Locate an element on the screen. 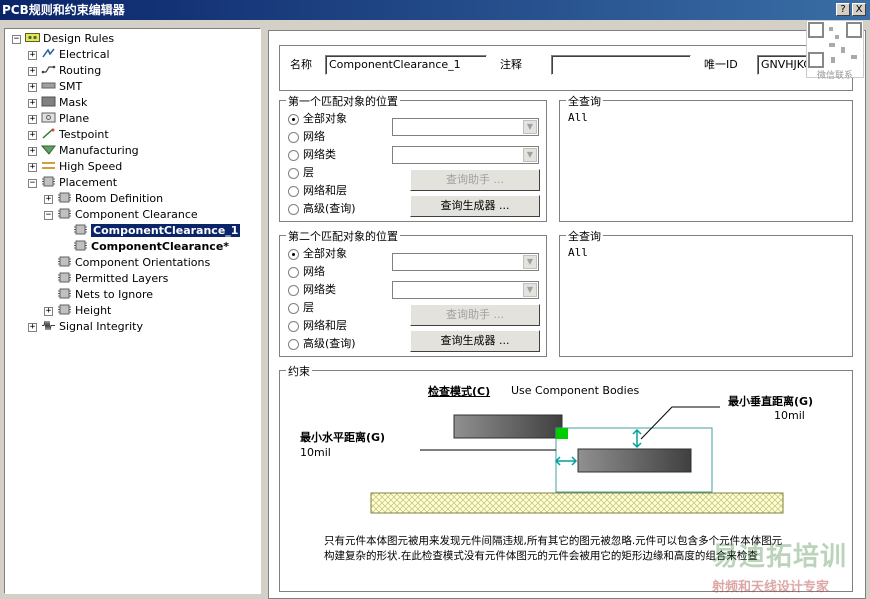  first-full-query-group: 全查询 All is located at coordinates (706, 157).